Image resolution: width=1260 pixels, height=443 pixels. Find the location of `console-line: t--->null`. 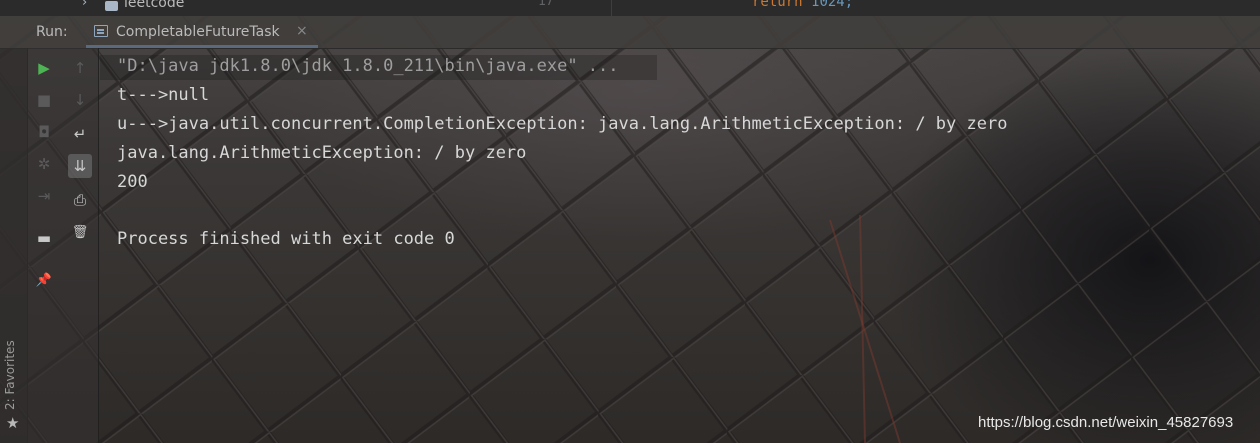

console-line: t--->null is located at coordinates (163, 95).